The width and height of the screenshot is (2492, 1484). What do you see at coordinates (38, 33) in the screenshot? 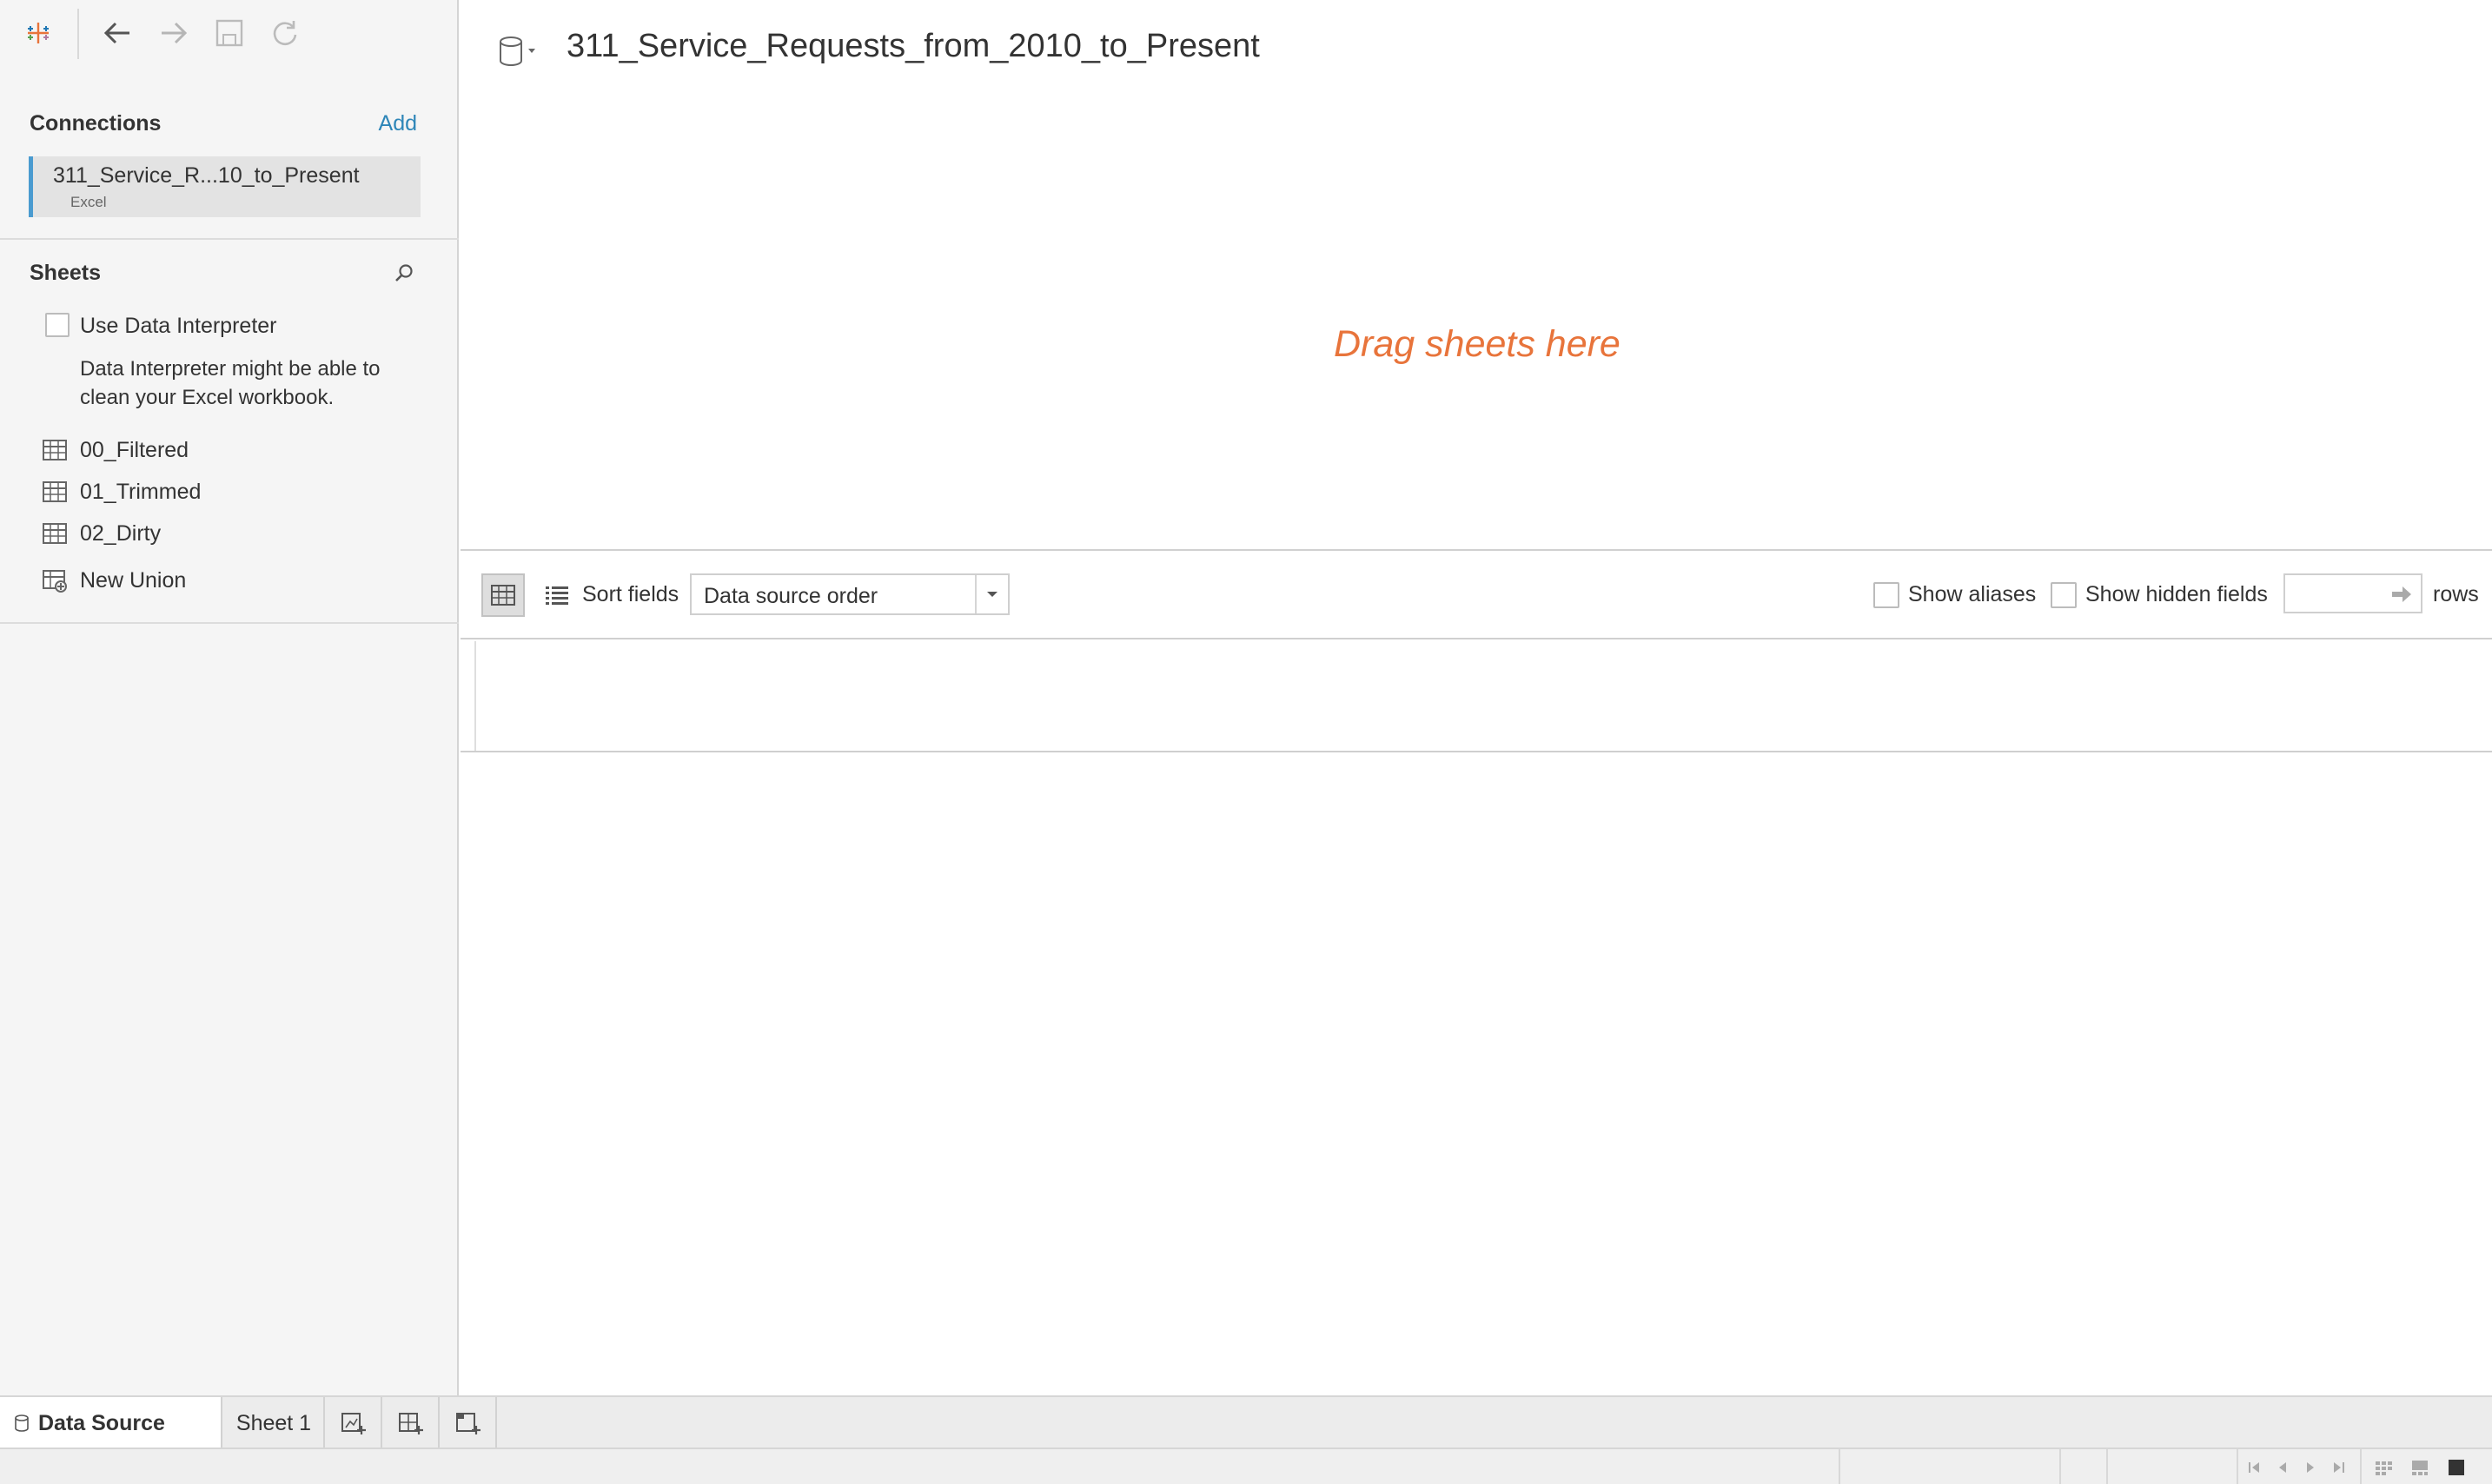
I see `tableau-logo-icon` at bounding box center [38, 33].